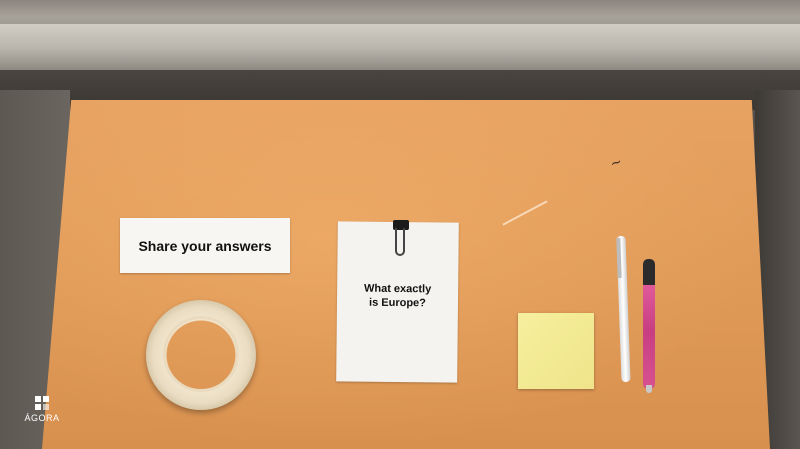  Describe the element at coordinates (649, 324) in the screenshot. I see `pink-pen` at that location.